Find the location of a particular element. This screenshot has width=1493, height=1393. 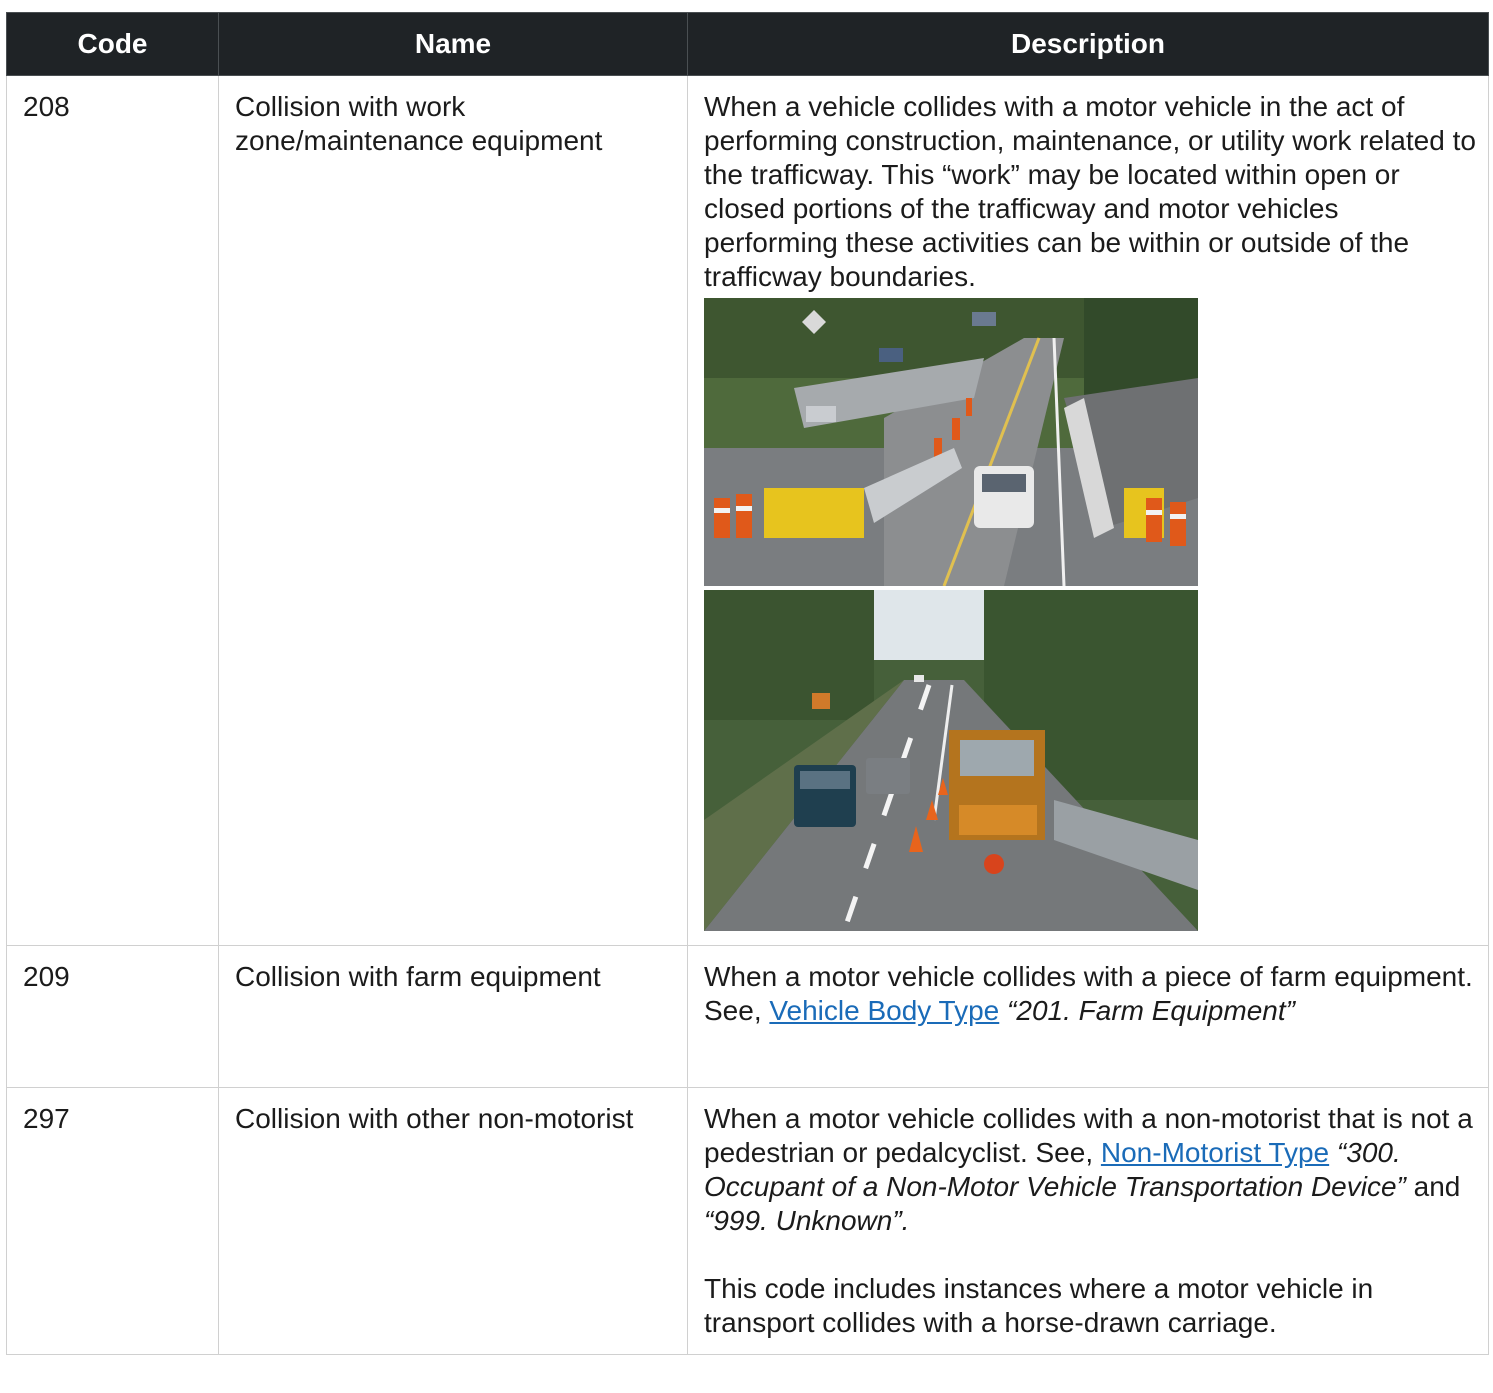

name-cell: Collision with other non-motorist is located at coordinates (453, 1221).